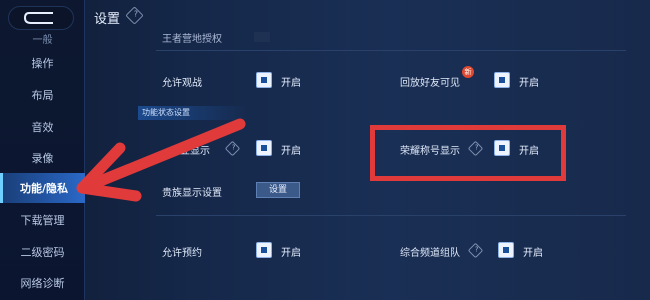  I want to click on sidebar-item-network-diagnosis: 网络诊断, so click(42, 283).